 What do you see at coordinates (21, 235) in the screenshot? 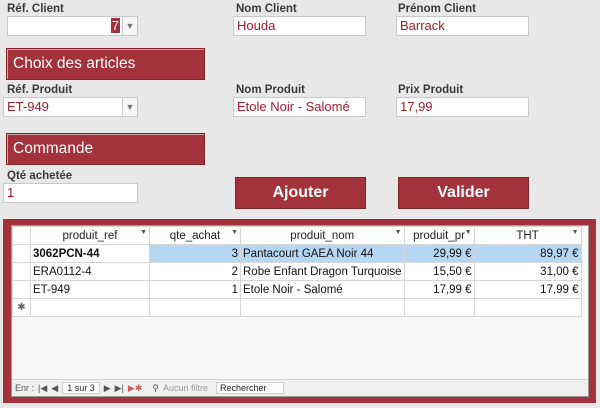
I see `row-selector-header` at bounding box center [21, 235].